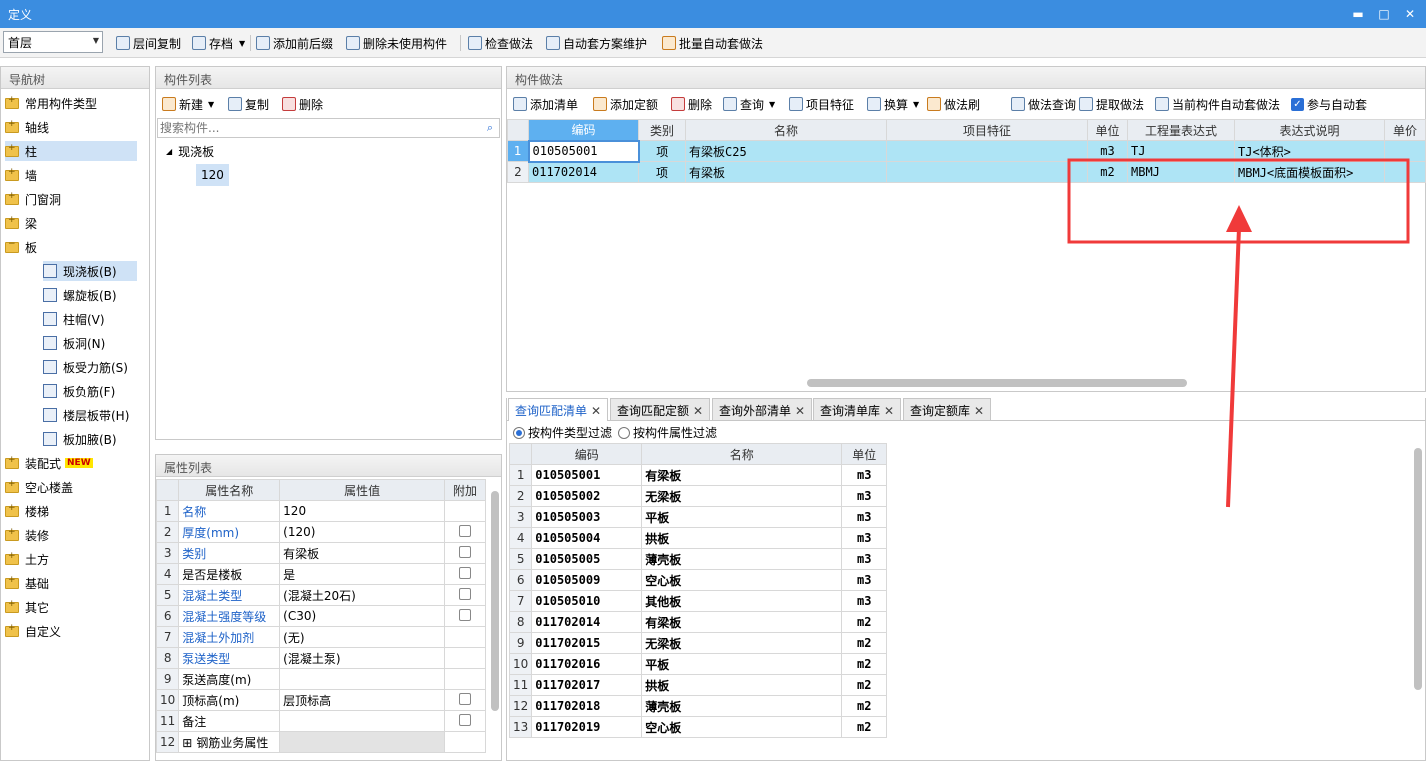 The image size is (1426, 761). Describe the element at coordinates (1358, 14) in the screenshot. I see `minimize-button: ▬` at that location.